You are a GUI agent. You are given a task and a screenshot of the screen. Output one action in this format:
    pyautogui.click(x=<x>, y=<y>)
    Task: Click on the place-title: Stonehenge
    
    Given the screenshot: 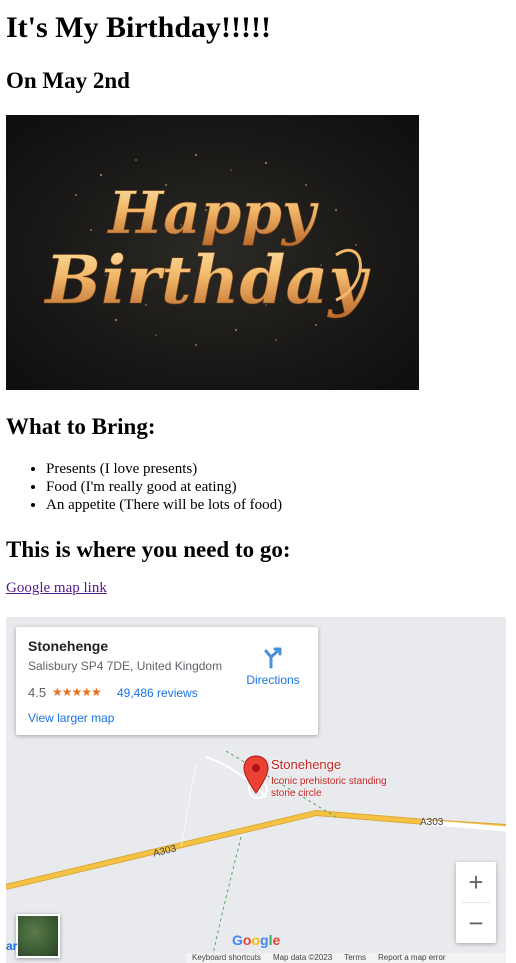 What is the action you would take?
    pyautogui.click(x=68, y=646)
    